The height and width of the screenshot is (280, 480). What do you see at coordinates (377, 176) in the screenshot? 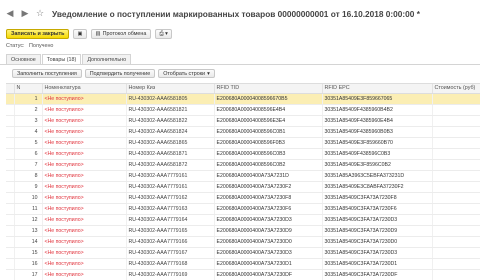
I see `rfid-epc-cell: 30351A85A3963C5EBFA373231D` at bounding box center [377, 176].